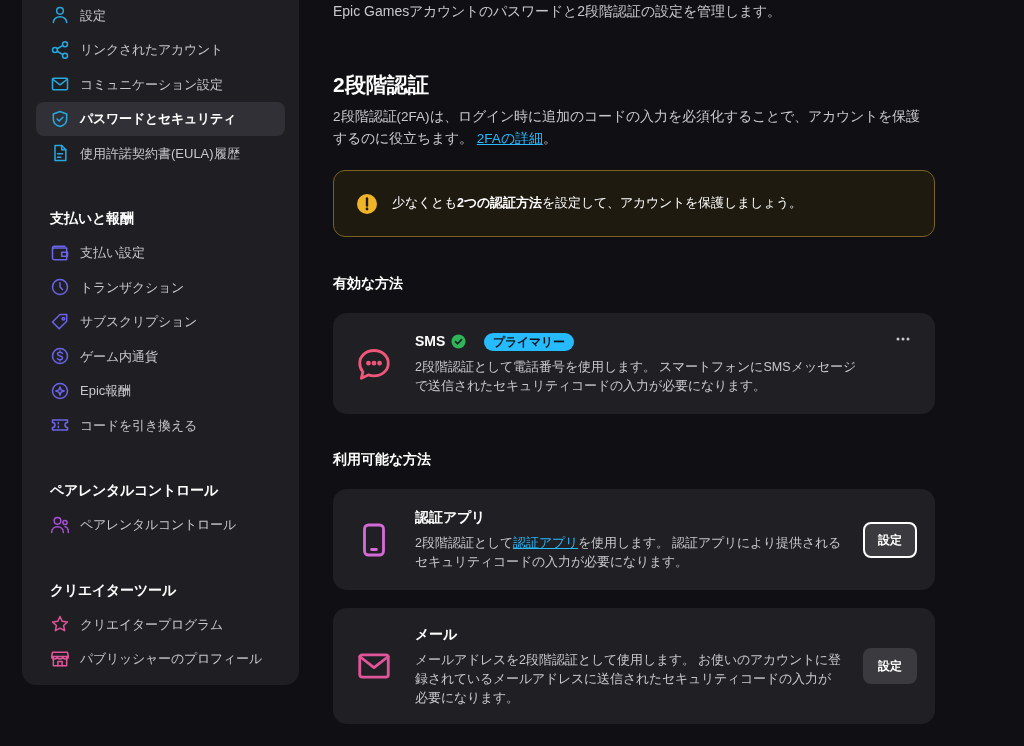  Describe the element at coordinates (597, 203) in the screenshot. I see `warning-text: 少なくとも2つの認証方法を設定して、アカウントを保護しましょう。` at that location.